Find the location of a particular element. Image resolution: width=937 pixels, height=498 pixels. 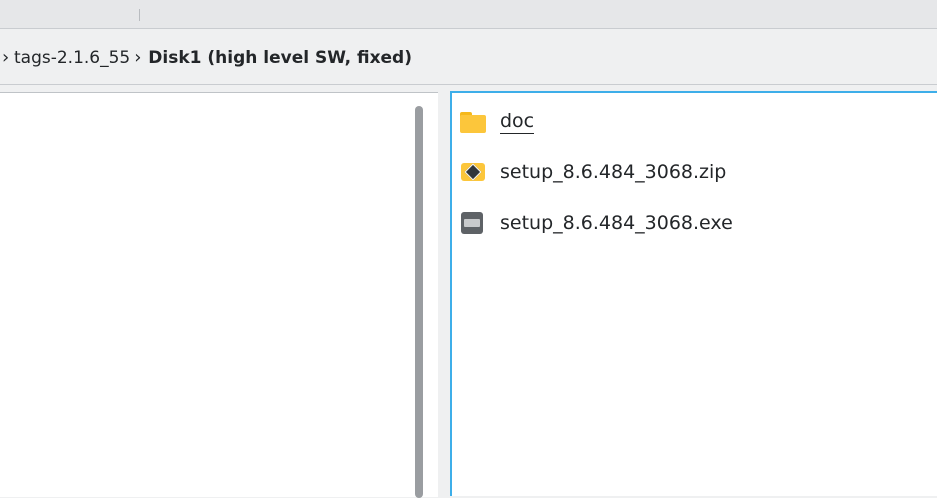

toolbar is located at coordinates (468, 14).